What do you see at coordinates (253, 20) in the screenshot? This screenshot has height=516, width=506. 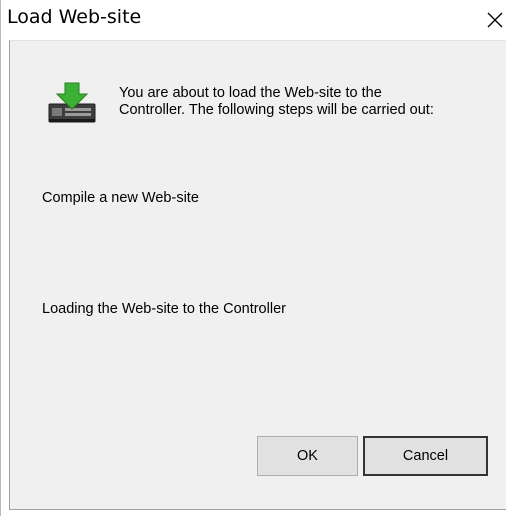 I see `title-bar: Load Web-site` at bounding box center [253, 20].